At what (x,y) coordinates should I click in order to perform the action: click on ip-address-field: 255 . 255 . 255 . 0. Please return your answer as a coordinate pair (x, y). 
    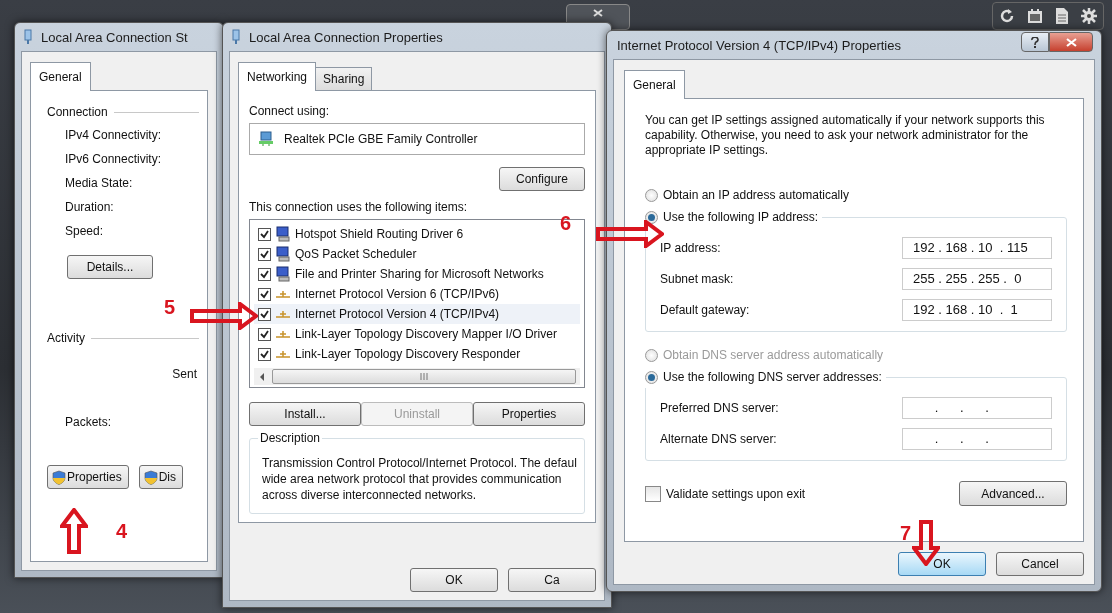
    Looking at the image, I should click on (977, 278).